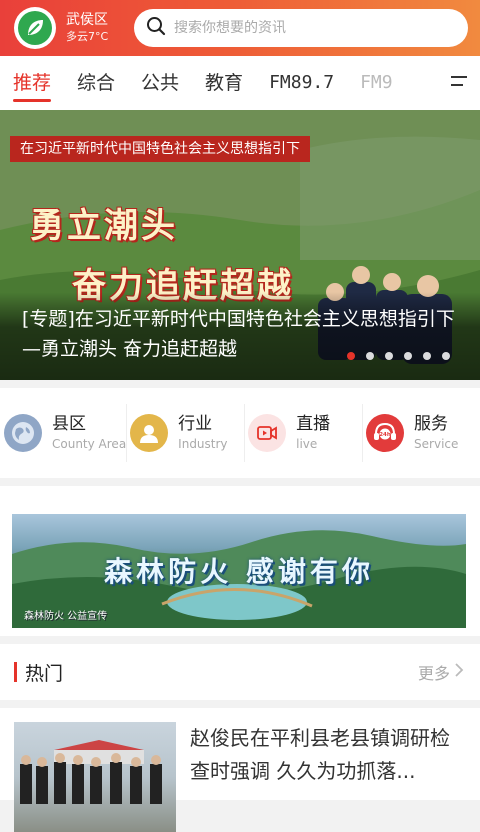 This screenshot has height=832, width=480. What do you see at coordinates (87, 20) in the screenshot?
I see `city-label: 武侯区` at bounding box center [87, 20].